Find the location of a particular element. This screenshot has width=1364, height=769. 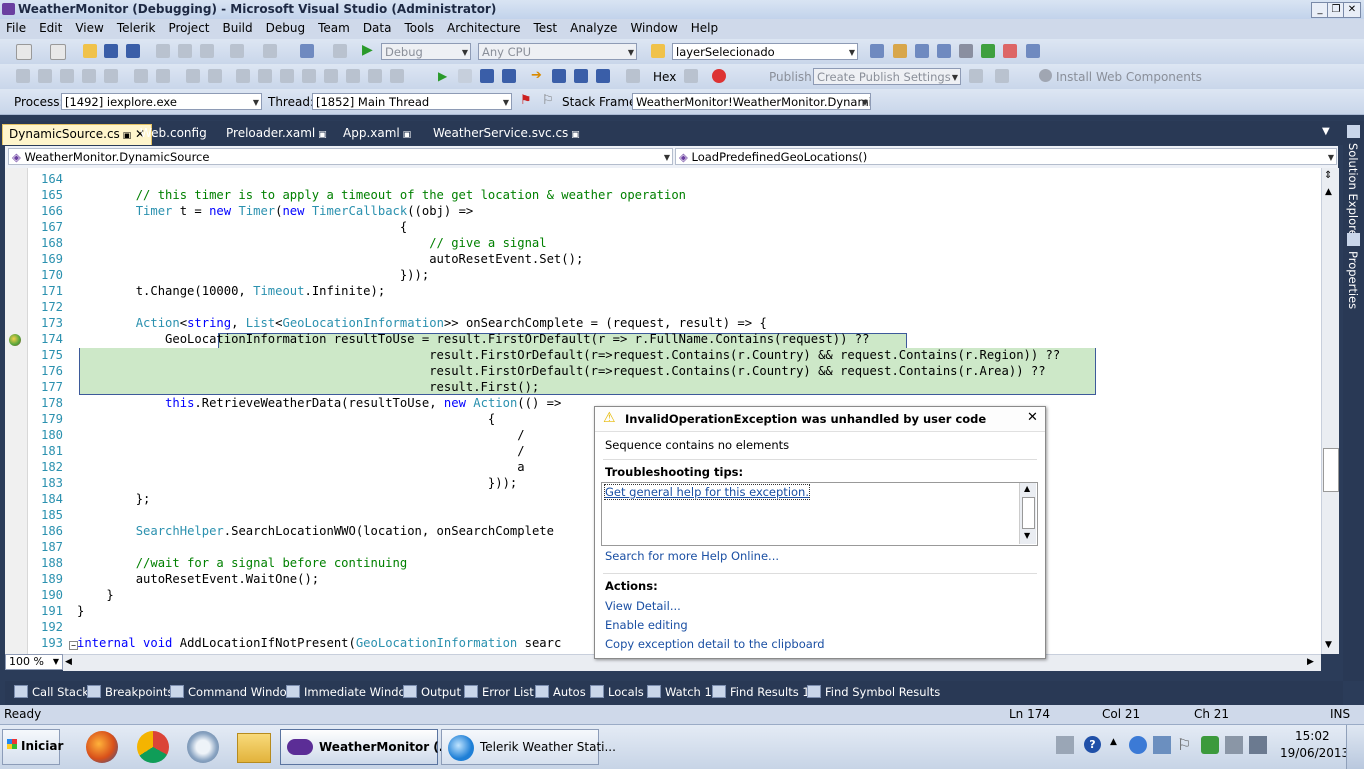

platform-select: Any CPU ▼ is located at coordinates (557, 51).